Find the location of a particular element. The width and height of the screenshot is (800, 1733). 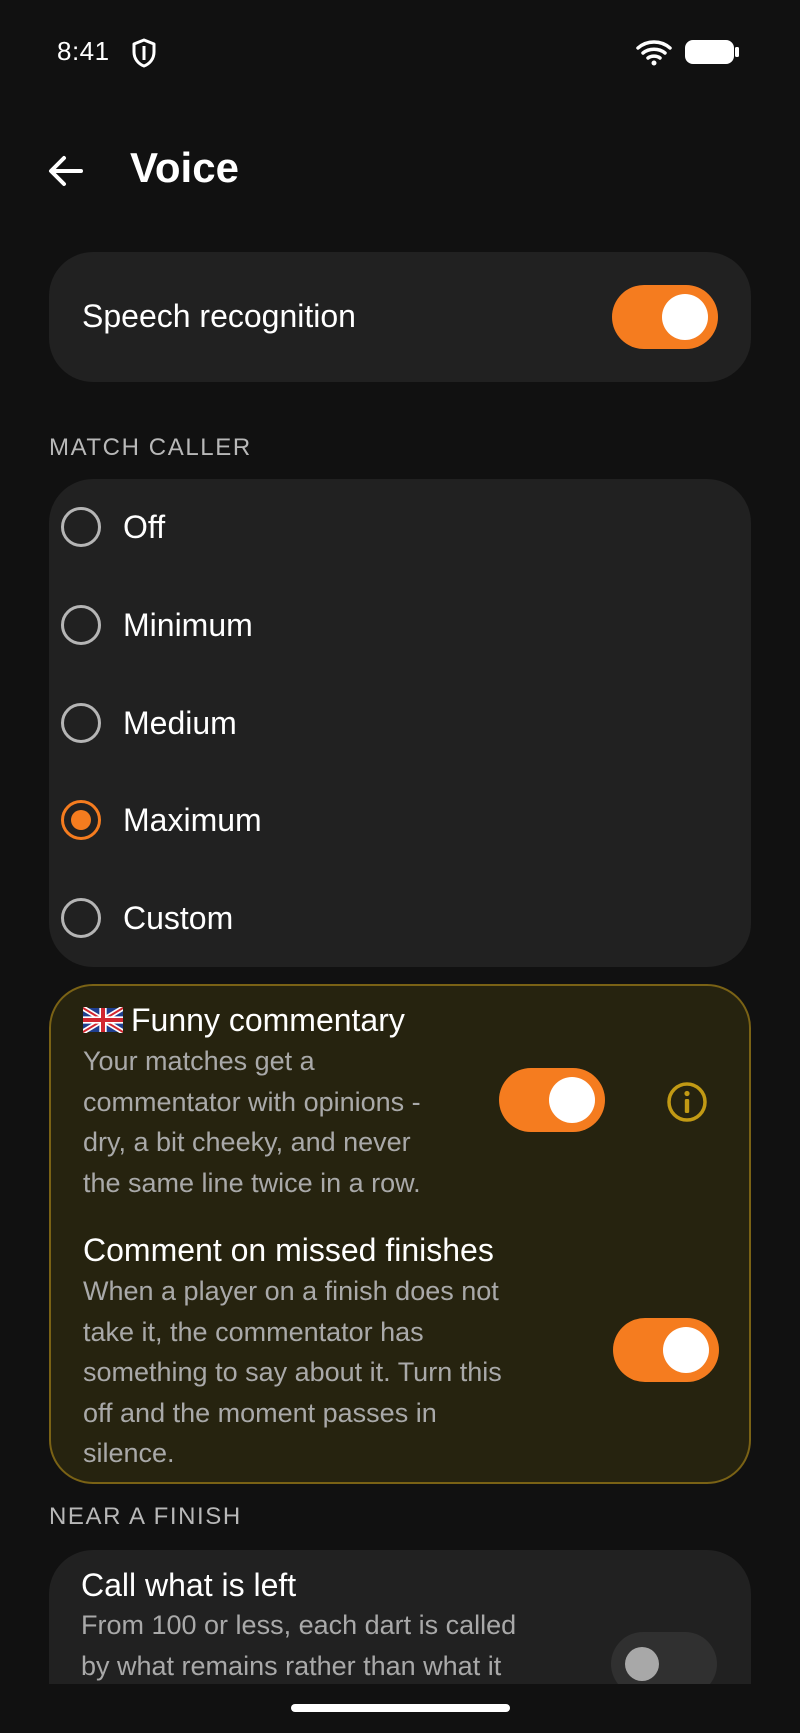

speech-recognition-label: Speech recognition is located at coordinates (219, 316).